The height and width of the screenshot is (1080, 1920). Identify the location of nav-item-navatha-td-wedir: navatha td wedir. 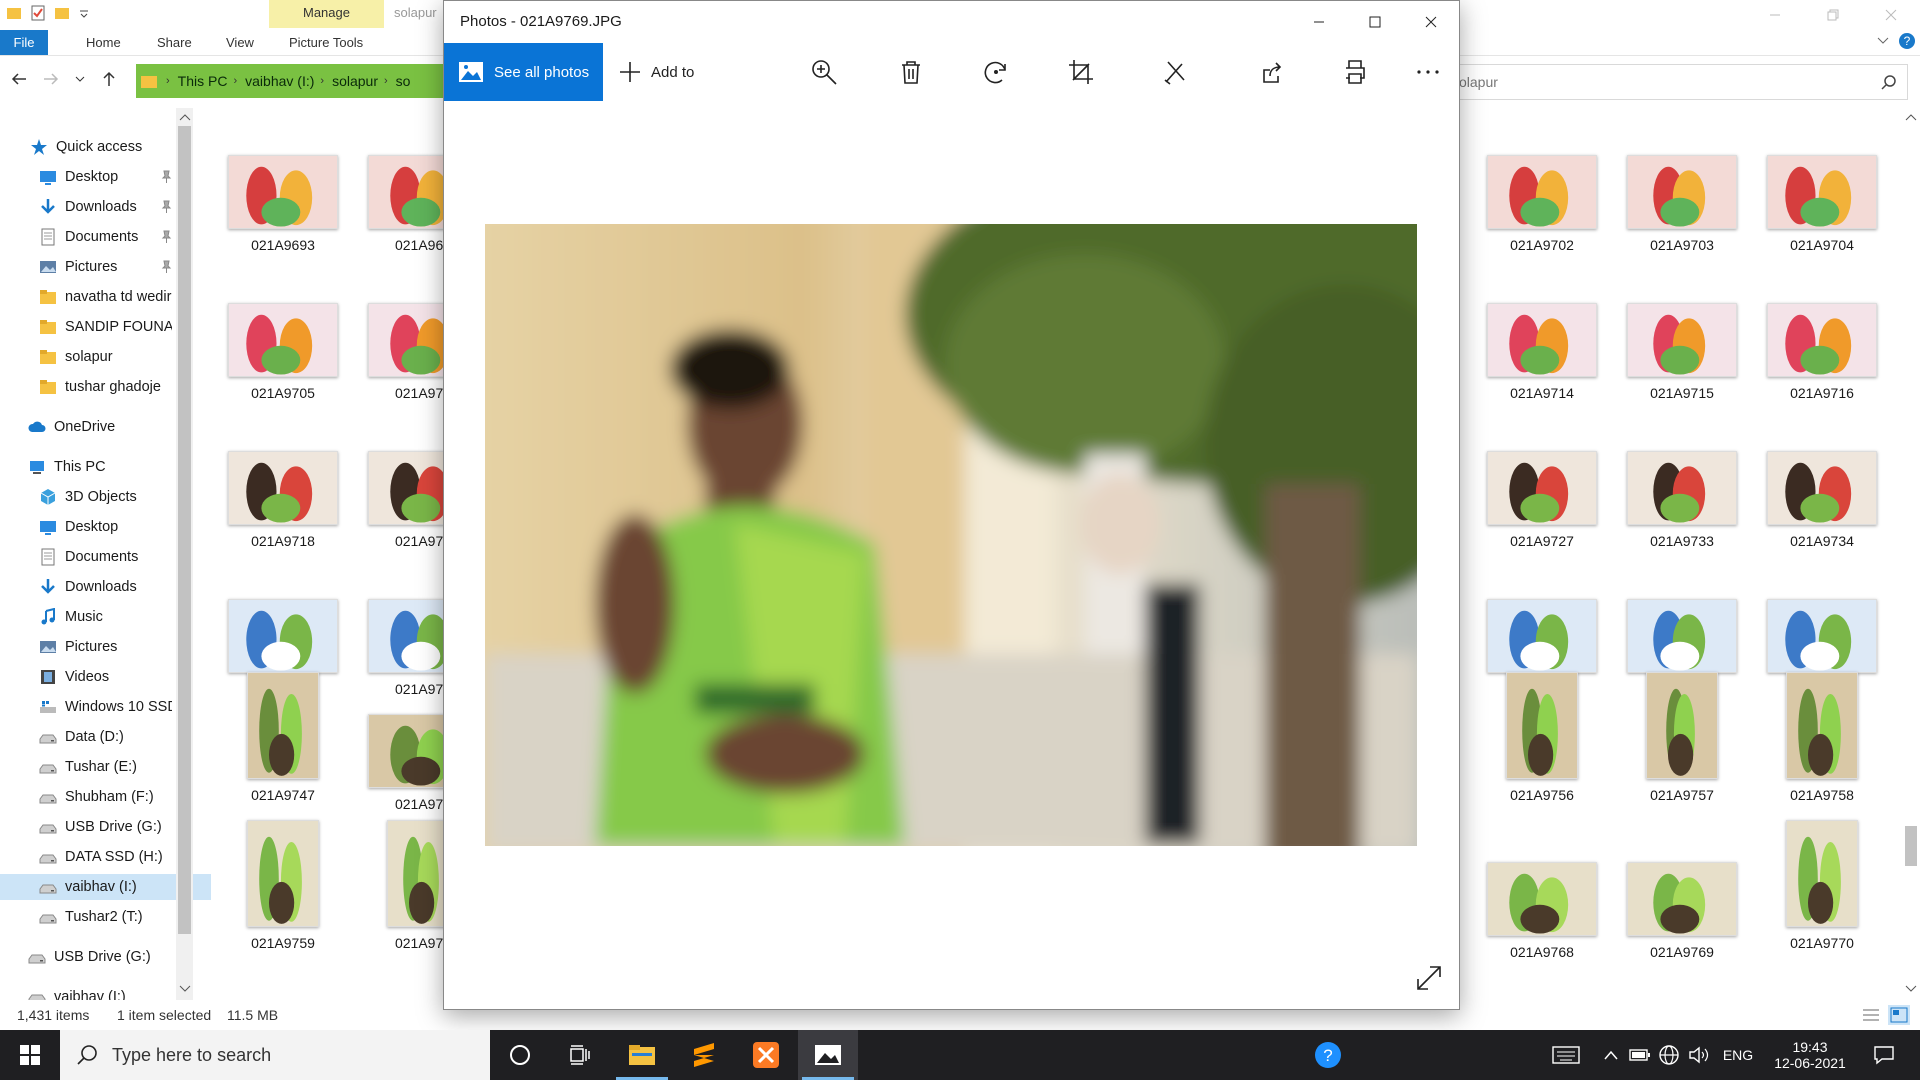
(105, 297).